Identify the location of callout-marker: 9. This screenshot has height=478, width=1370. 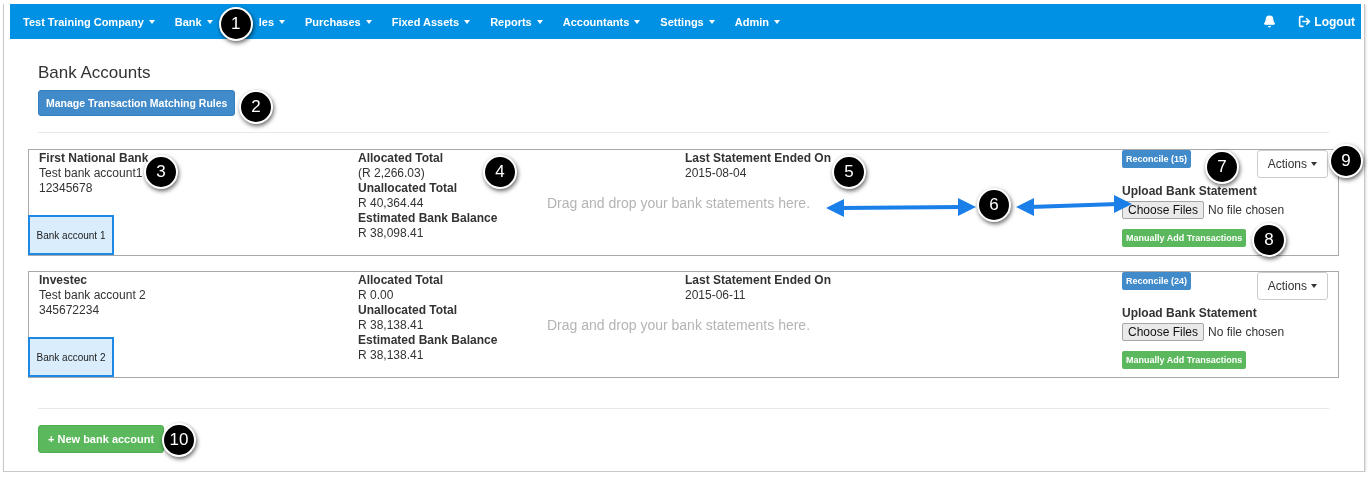
(1346, 161).